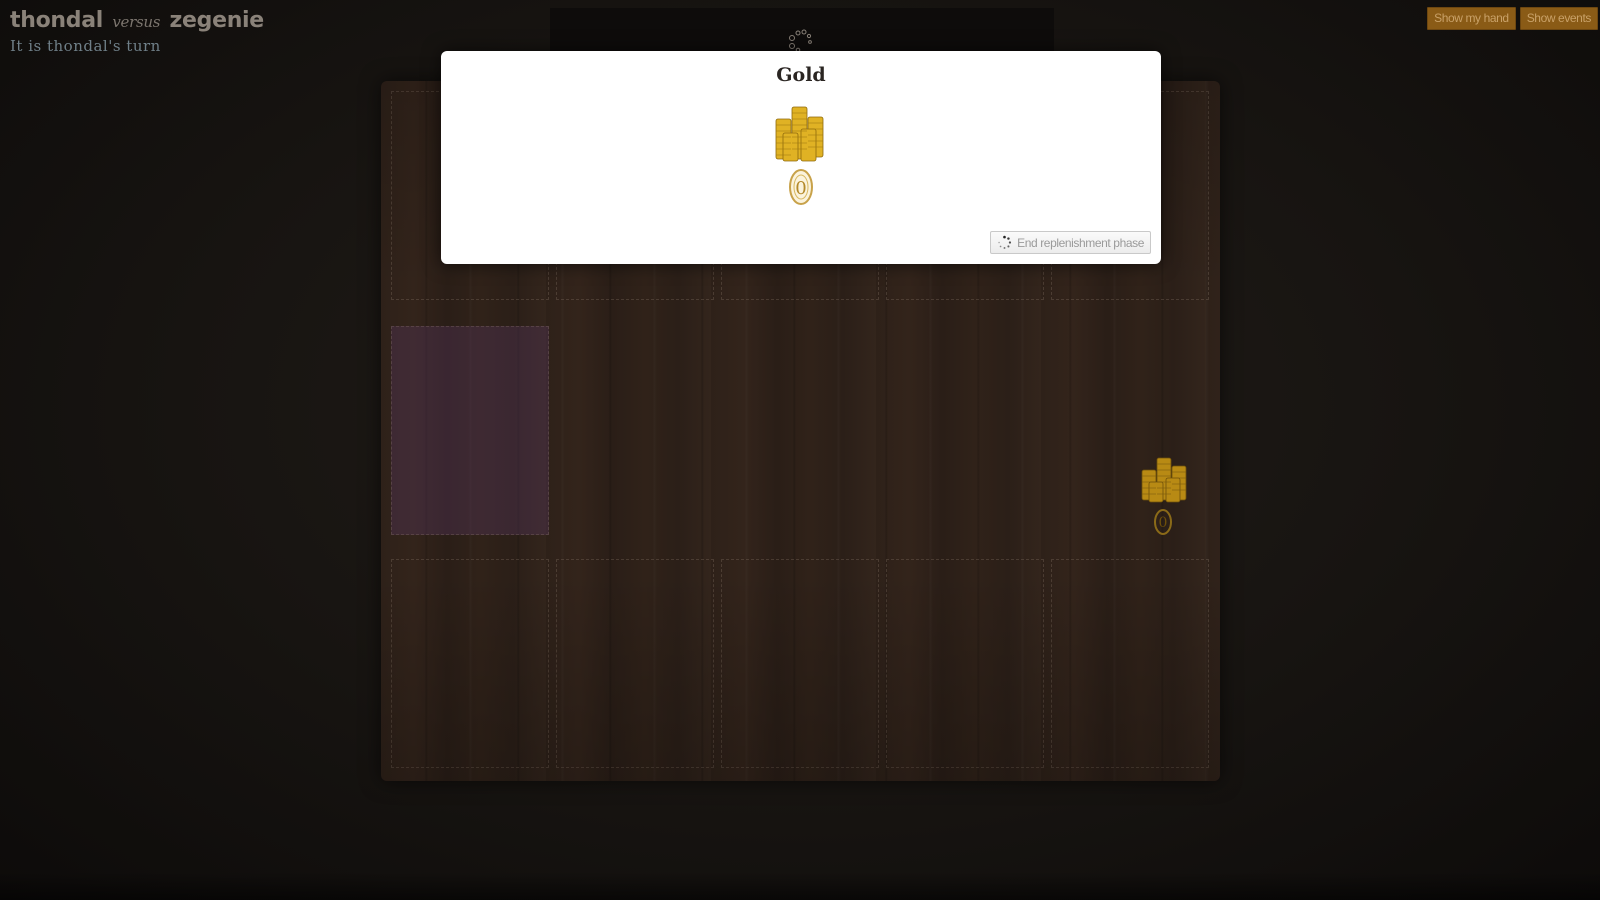 This screenshot has height=900, width=1600. I want to click on loading-spinner-icon, so click(1005, 242).